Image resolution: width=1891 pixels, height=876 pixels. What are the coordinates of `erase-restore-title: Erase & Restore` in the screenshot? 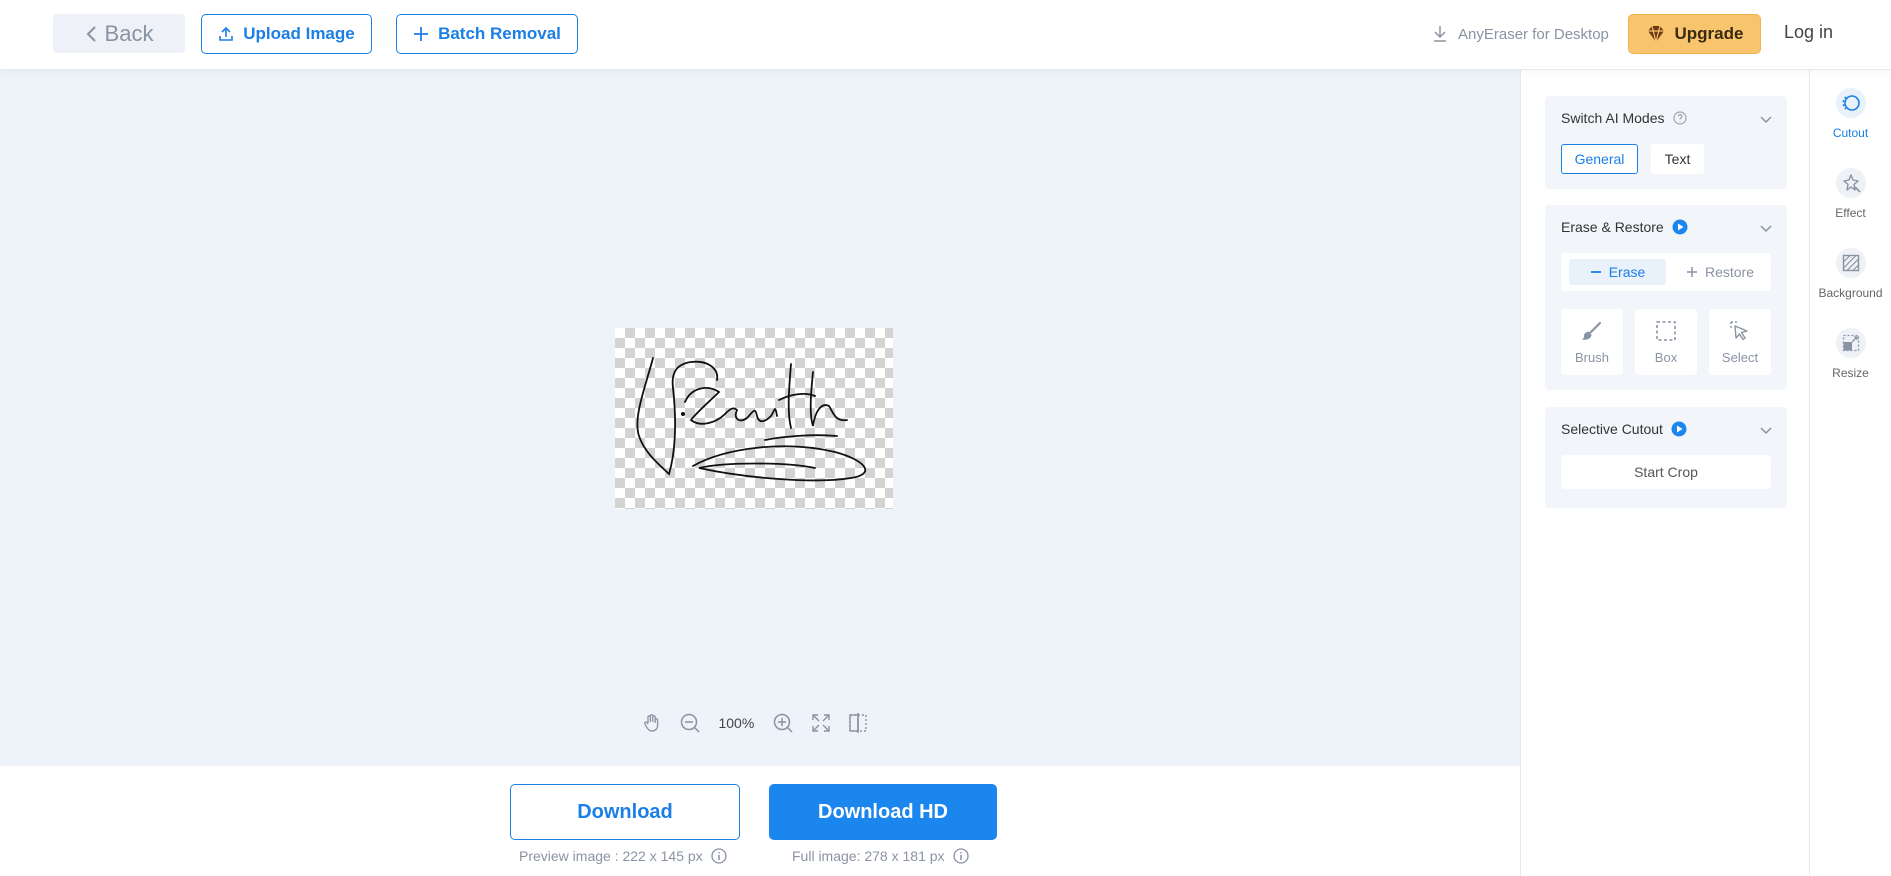 It's located at (1624, 227).